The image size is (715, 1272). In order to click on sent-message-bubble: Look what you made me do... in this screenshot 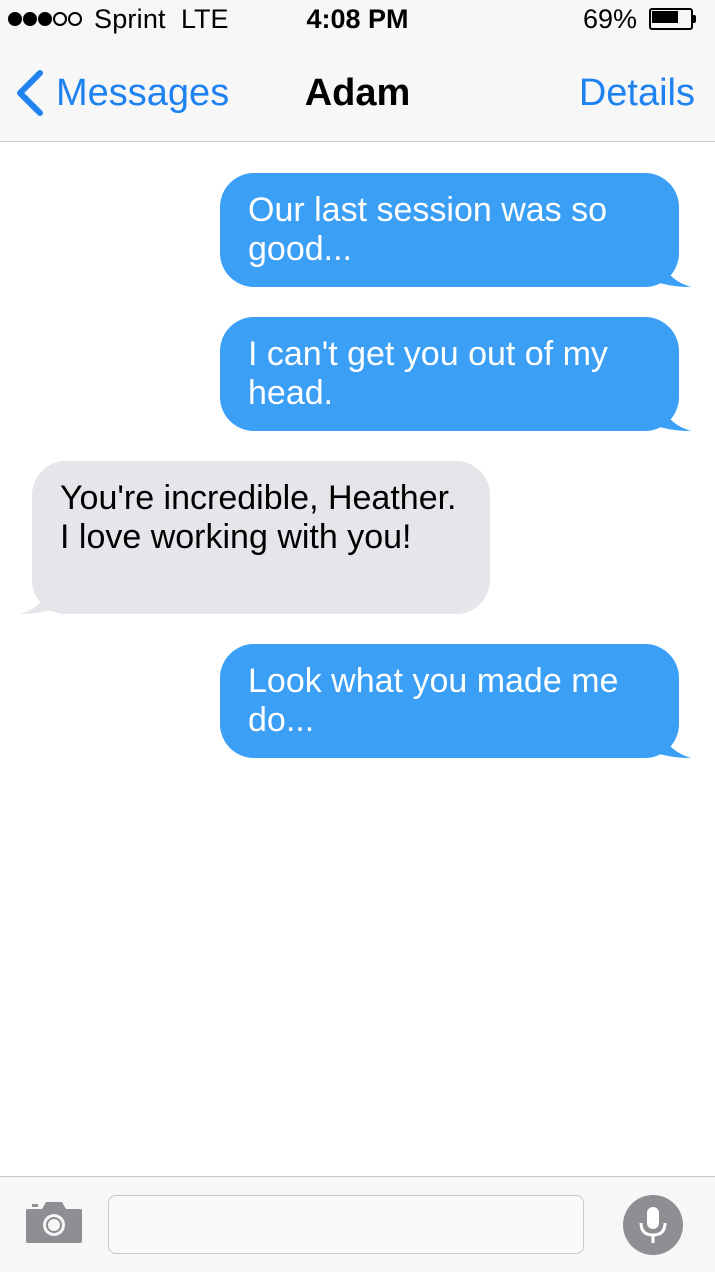, I will do `click(455, 701)`.